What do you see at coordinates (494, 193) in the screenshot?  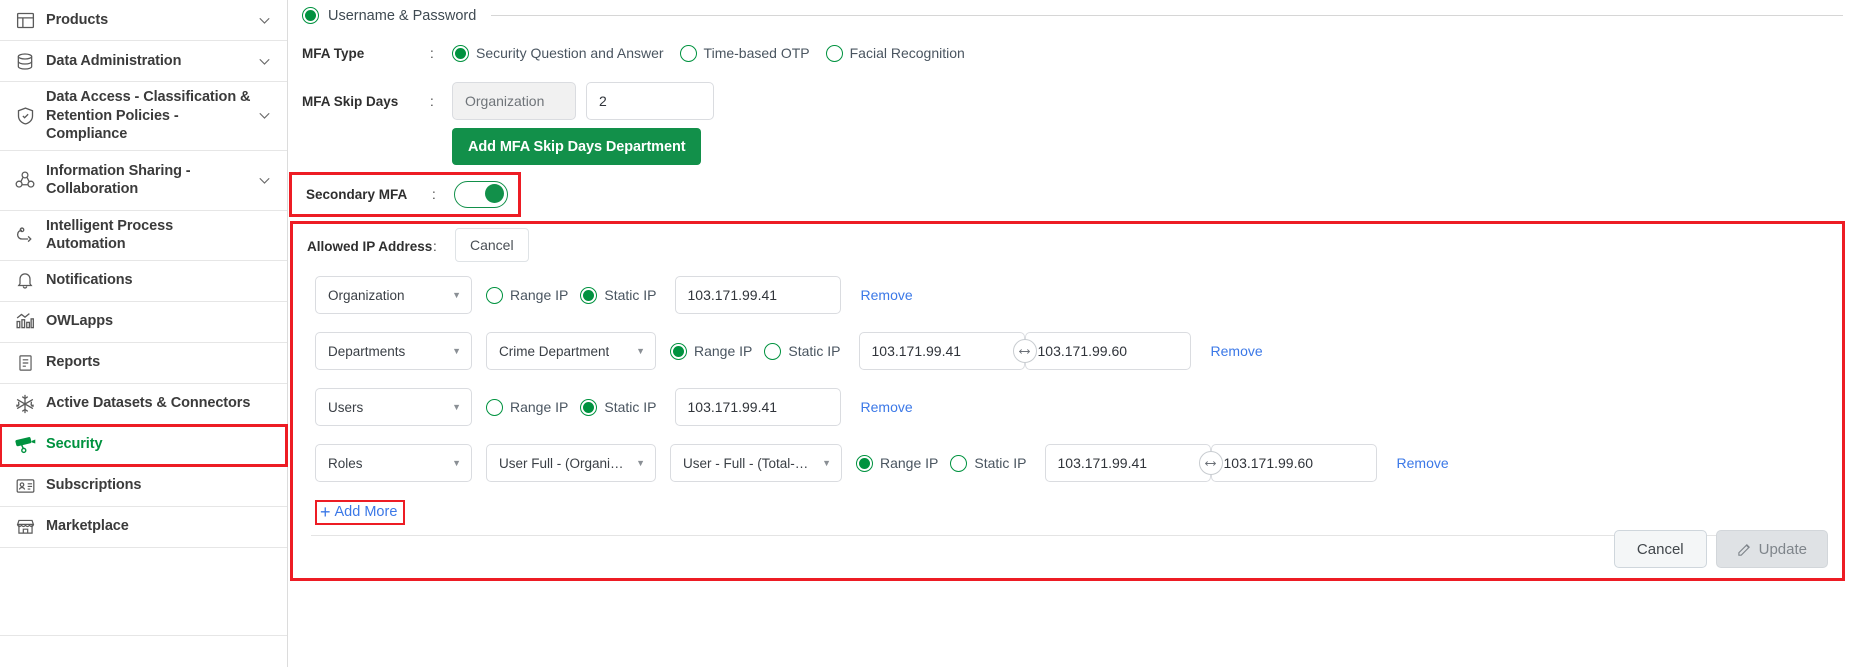 I see `secondary-mfa-toggle-knob` at bounding box center [494, 193].